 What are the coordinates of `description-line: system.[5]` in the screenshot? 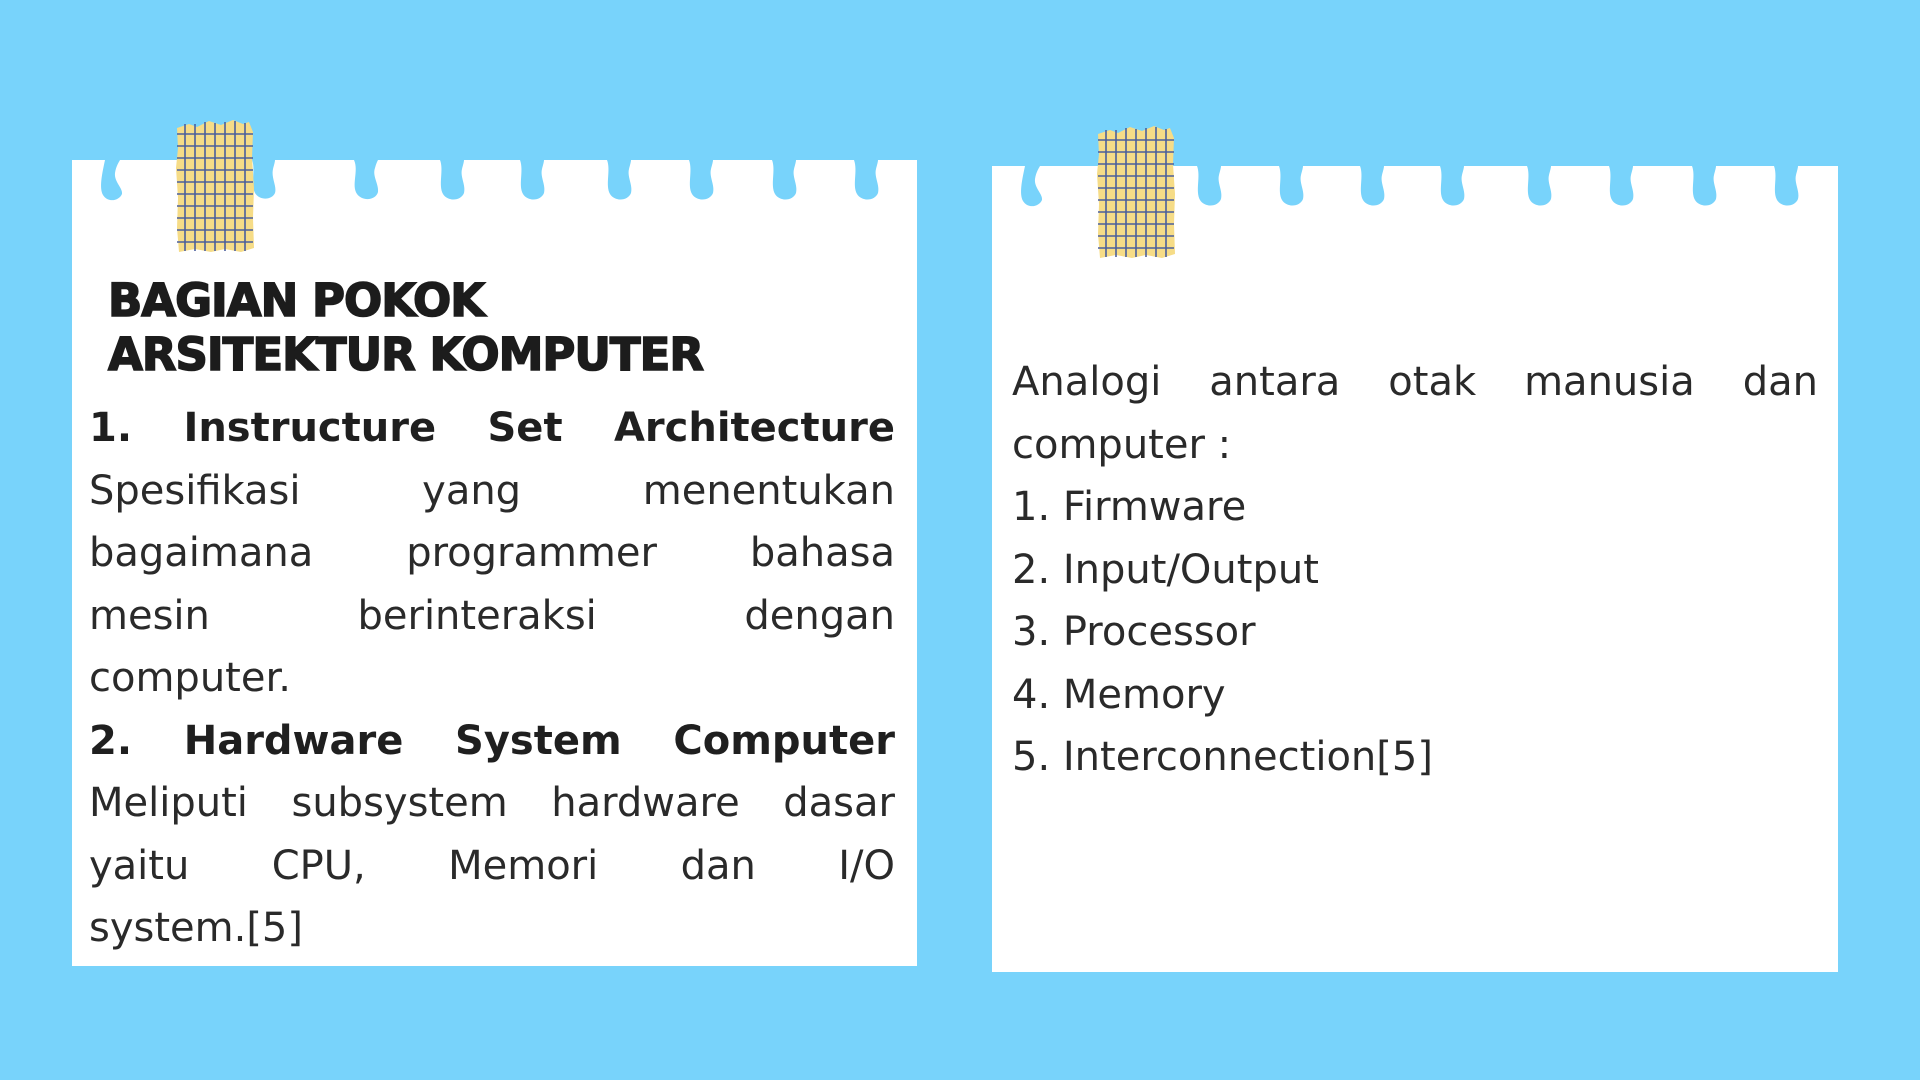 It's located at (492, 928).